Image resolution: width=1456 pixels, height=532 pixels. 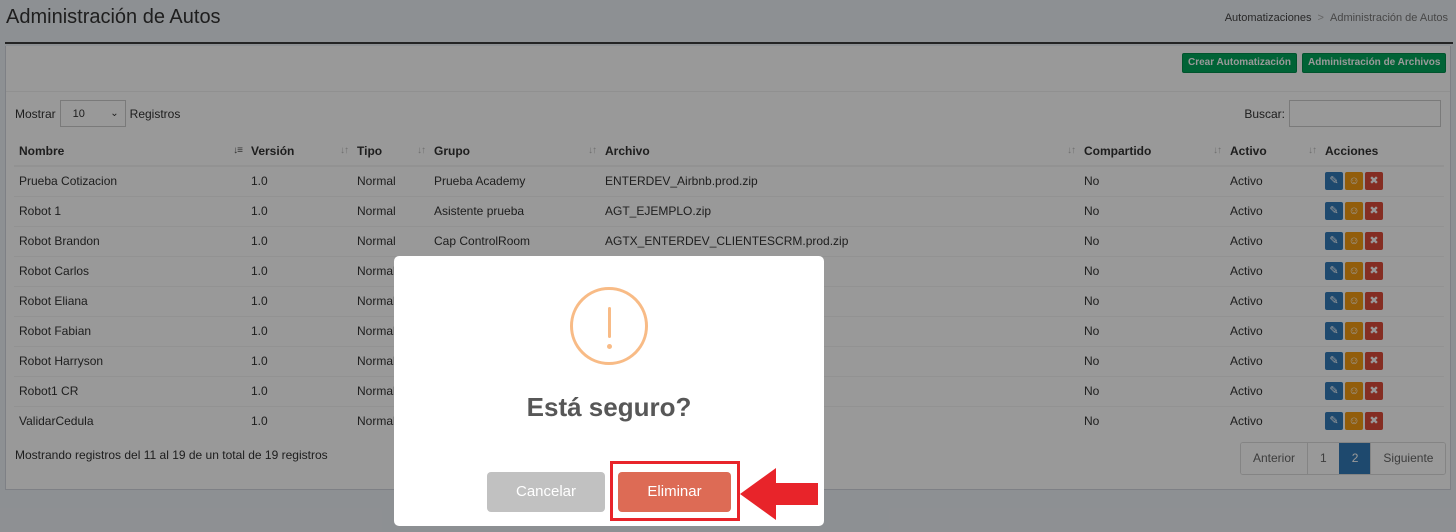 I want to click on arrow-left-icon, so click(x=779, y=494).